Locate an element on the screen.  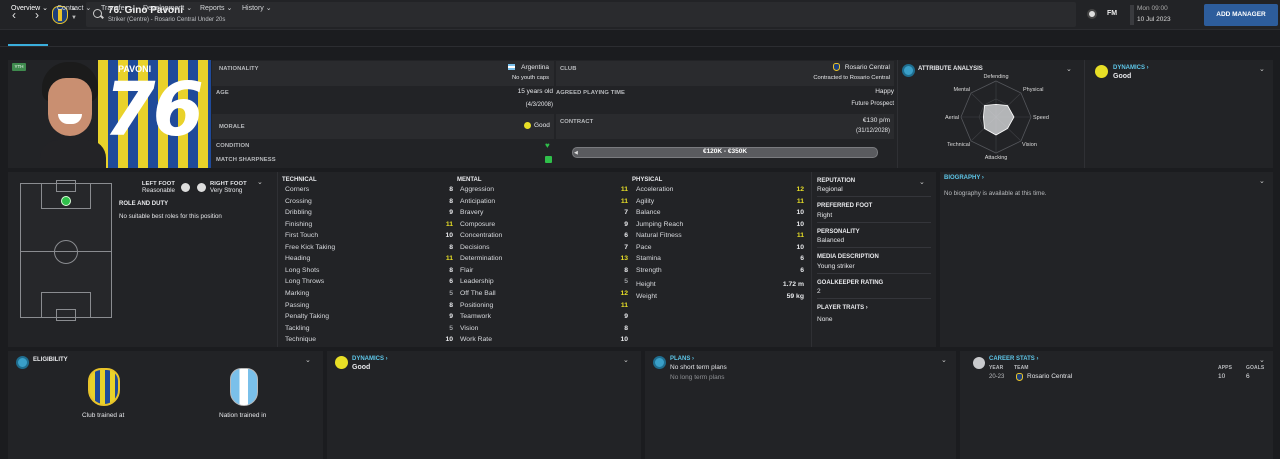
attribute-name: Agility is located at coordinates (645, 201).